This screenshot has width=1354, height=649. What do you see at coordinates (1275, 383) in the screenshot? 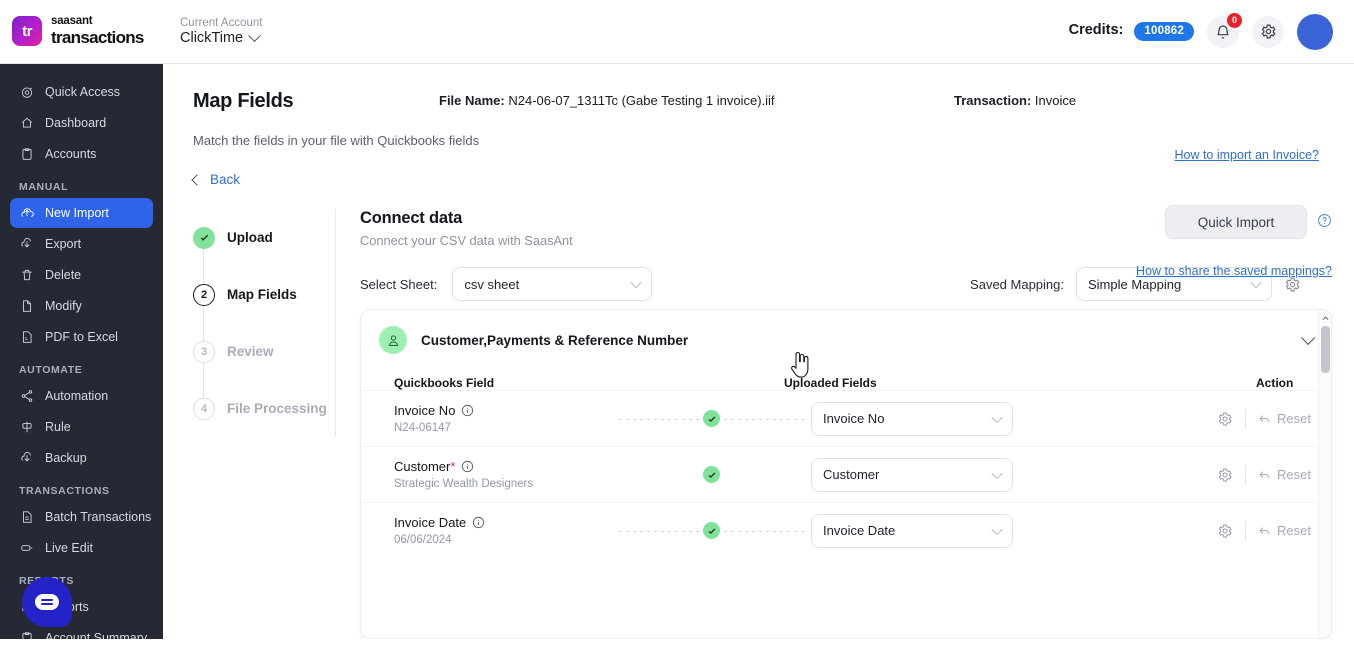
I see `column-header-action: Action` at bounding box center [1275, 383].